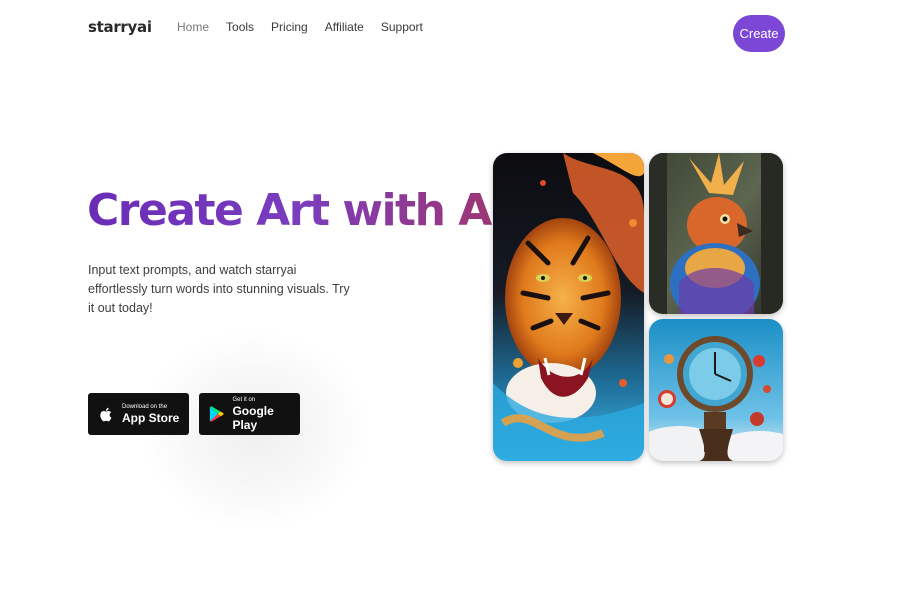 Image resolution: width=900 pixels, height=600 pixels. What do you see at coordinates (244, 399) in the screenshot?
I see `google-play-small-label: Get it on` at bounding box center [244, 399].